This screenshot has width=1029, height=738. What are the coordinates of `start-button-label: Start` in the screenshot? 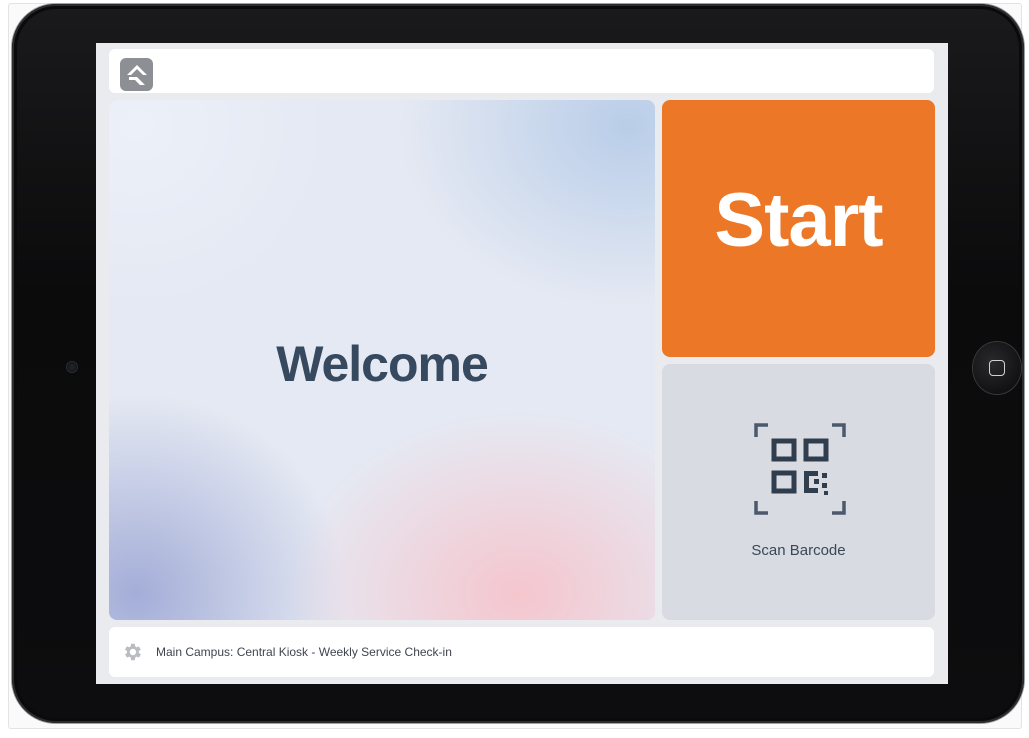 It's located at (798, 220).